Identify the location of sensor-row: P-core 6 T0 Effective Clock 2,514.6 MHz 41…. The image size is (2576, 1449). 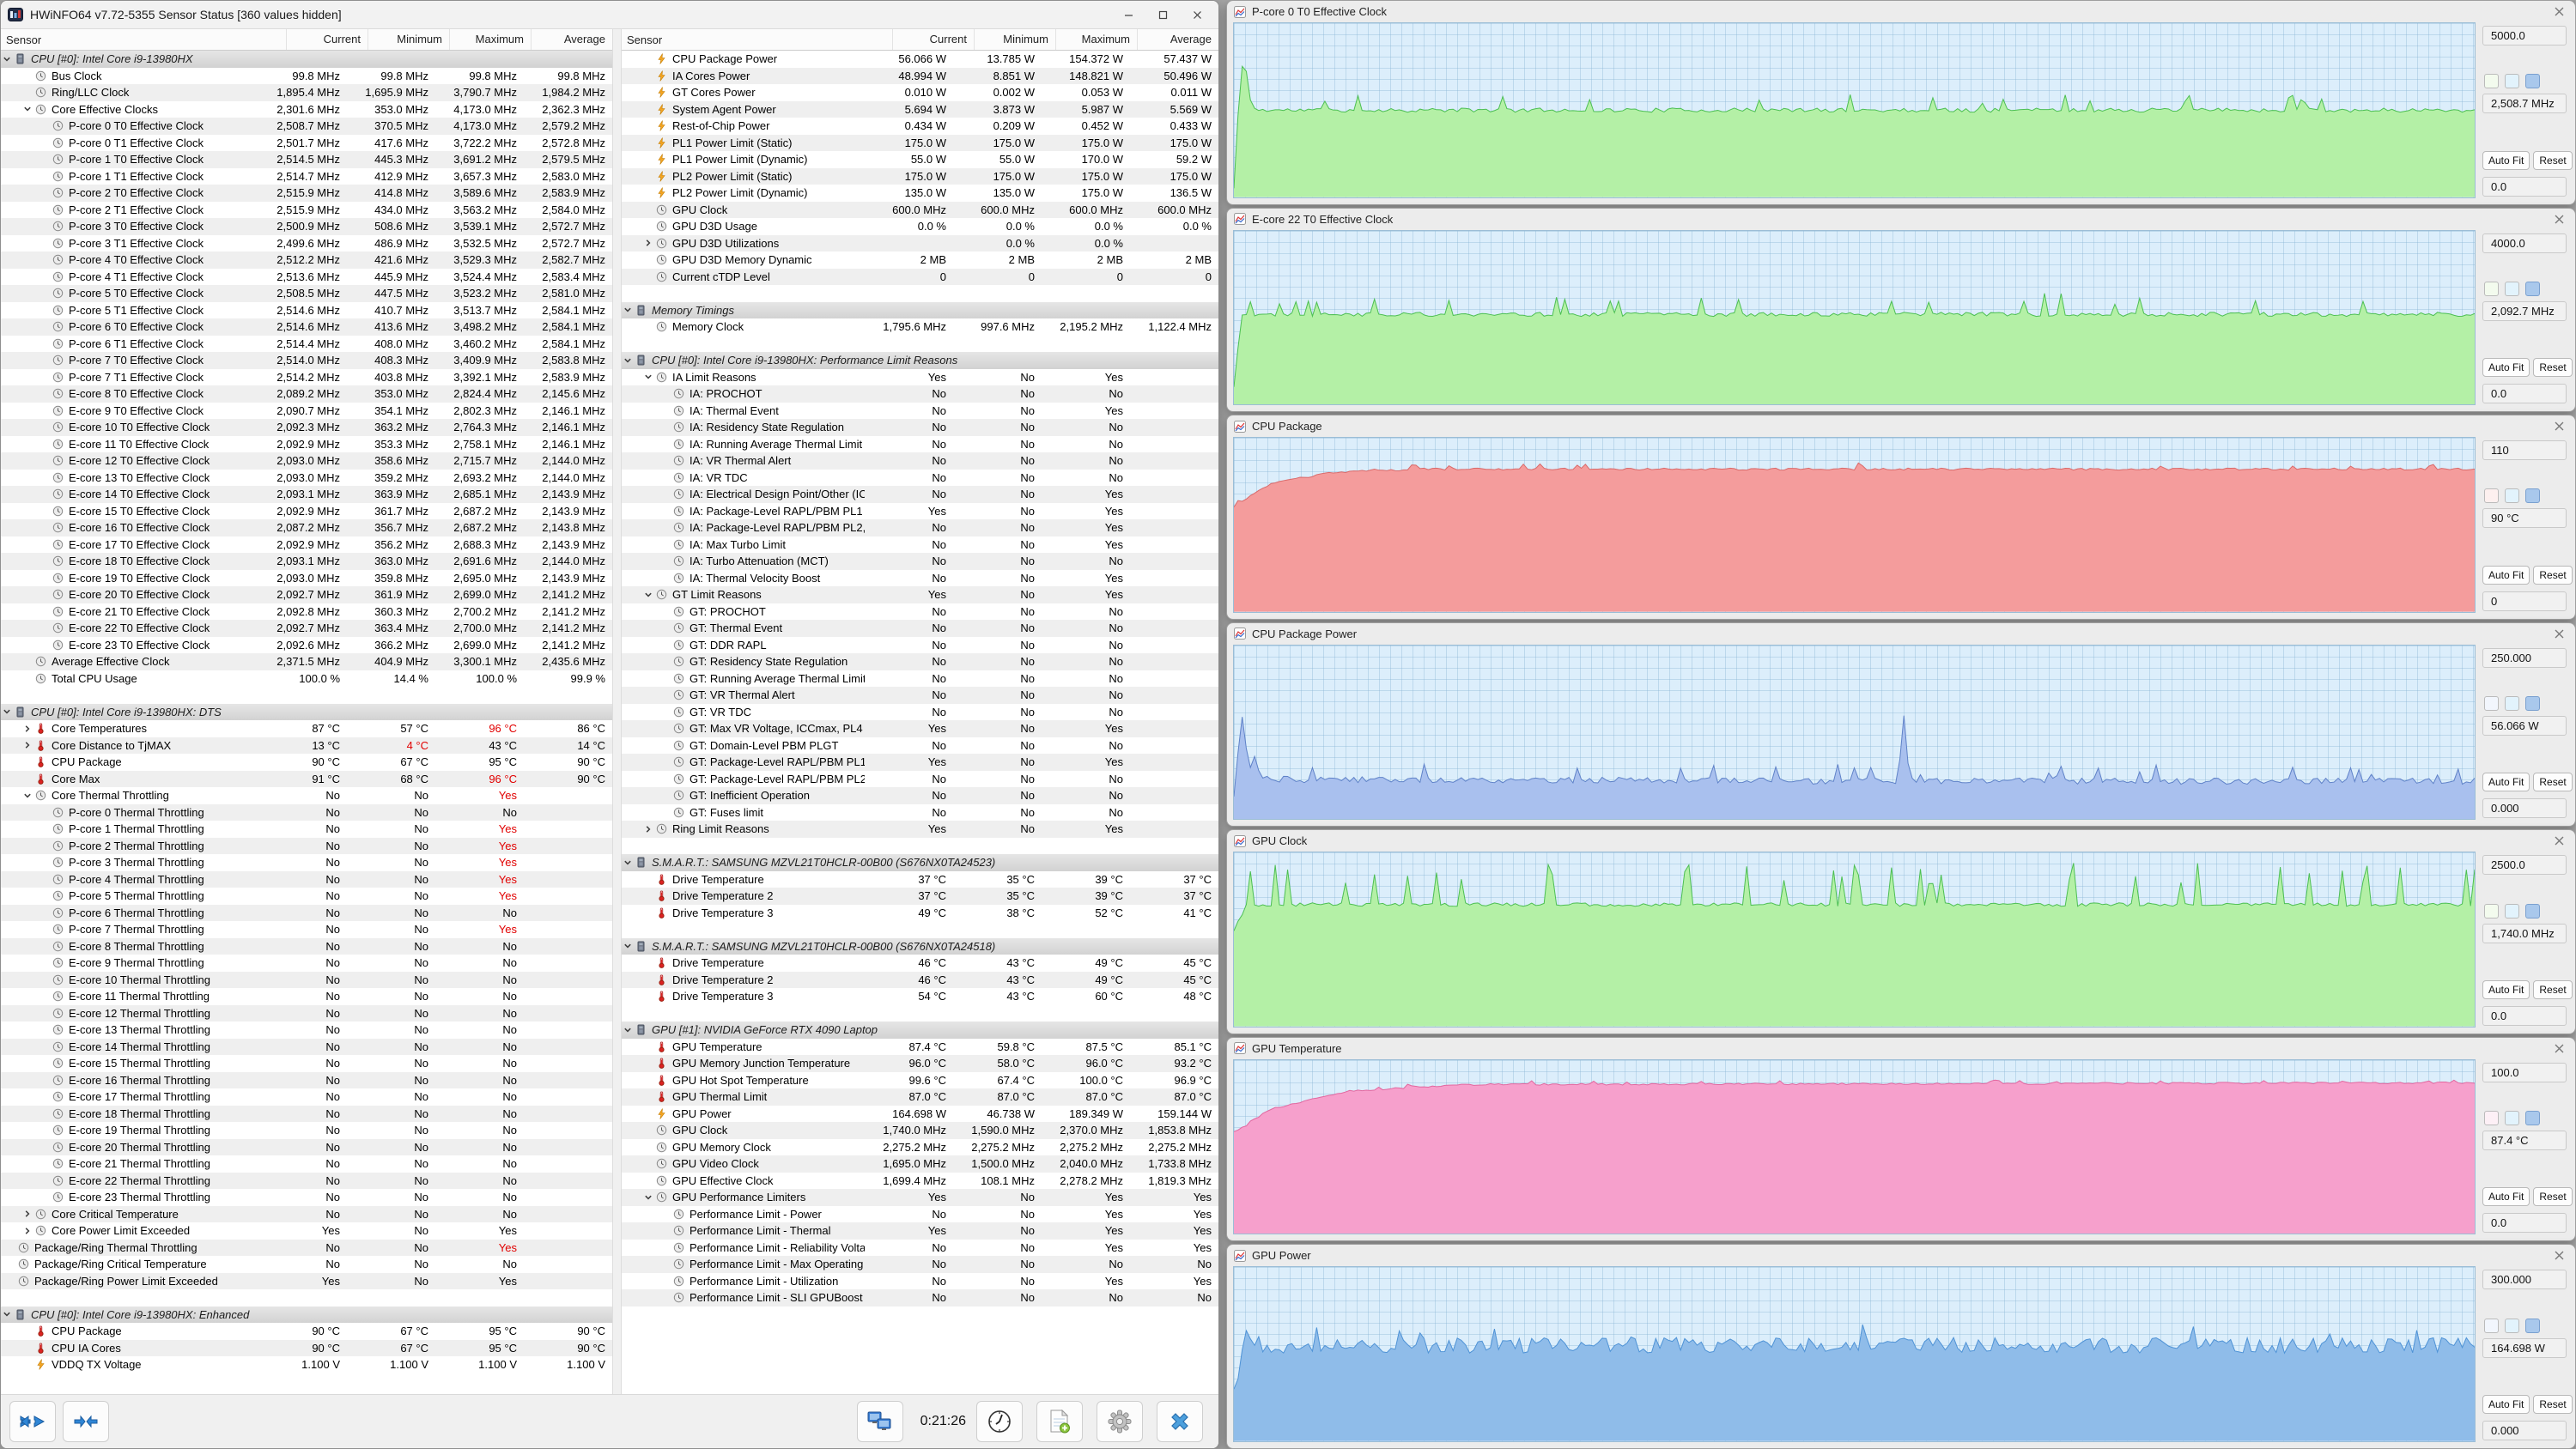
(306, 327).